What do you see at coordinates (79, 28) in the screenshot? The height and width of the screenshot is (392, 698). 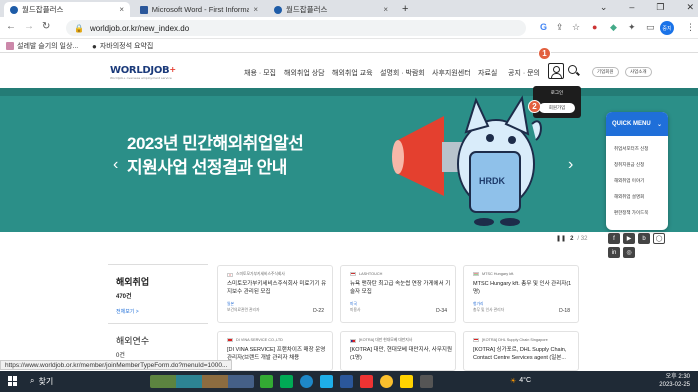 I see `lock-icon: 🔒` at bounding box center [79, 28].